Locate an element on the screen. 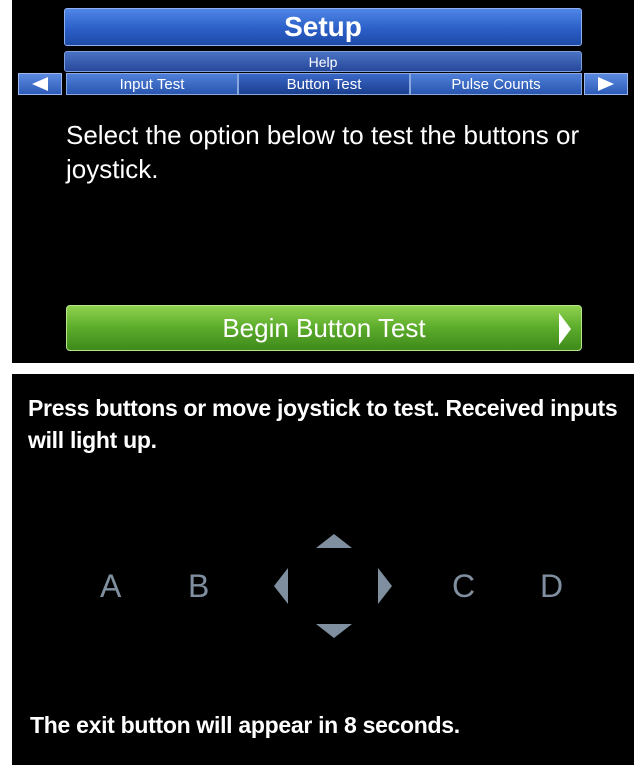 This screenshot has height=765, width=636. arrow-right-icon is located at coordinates (606, 84).